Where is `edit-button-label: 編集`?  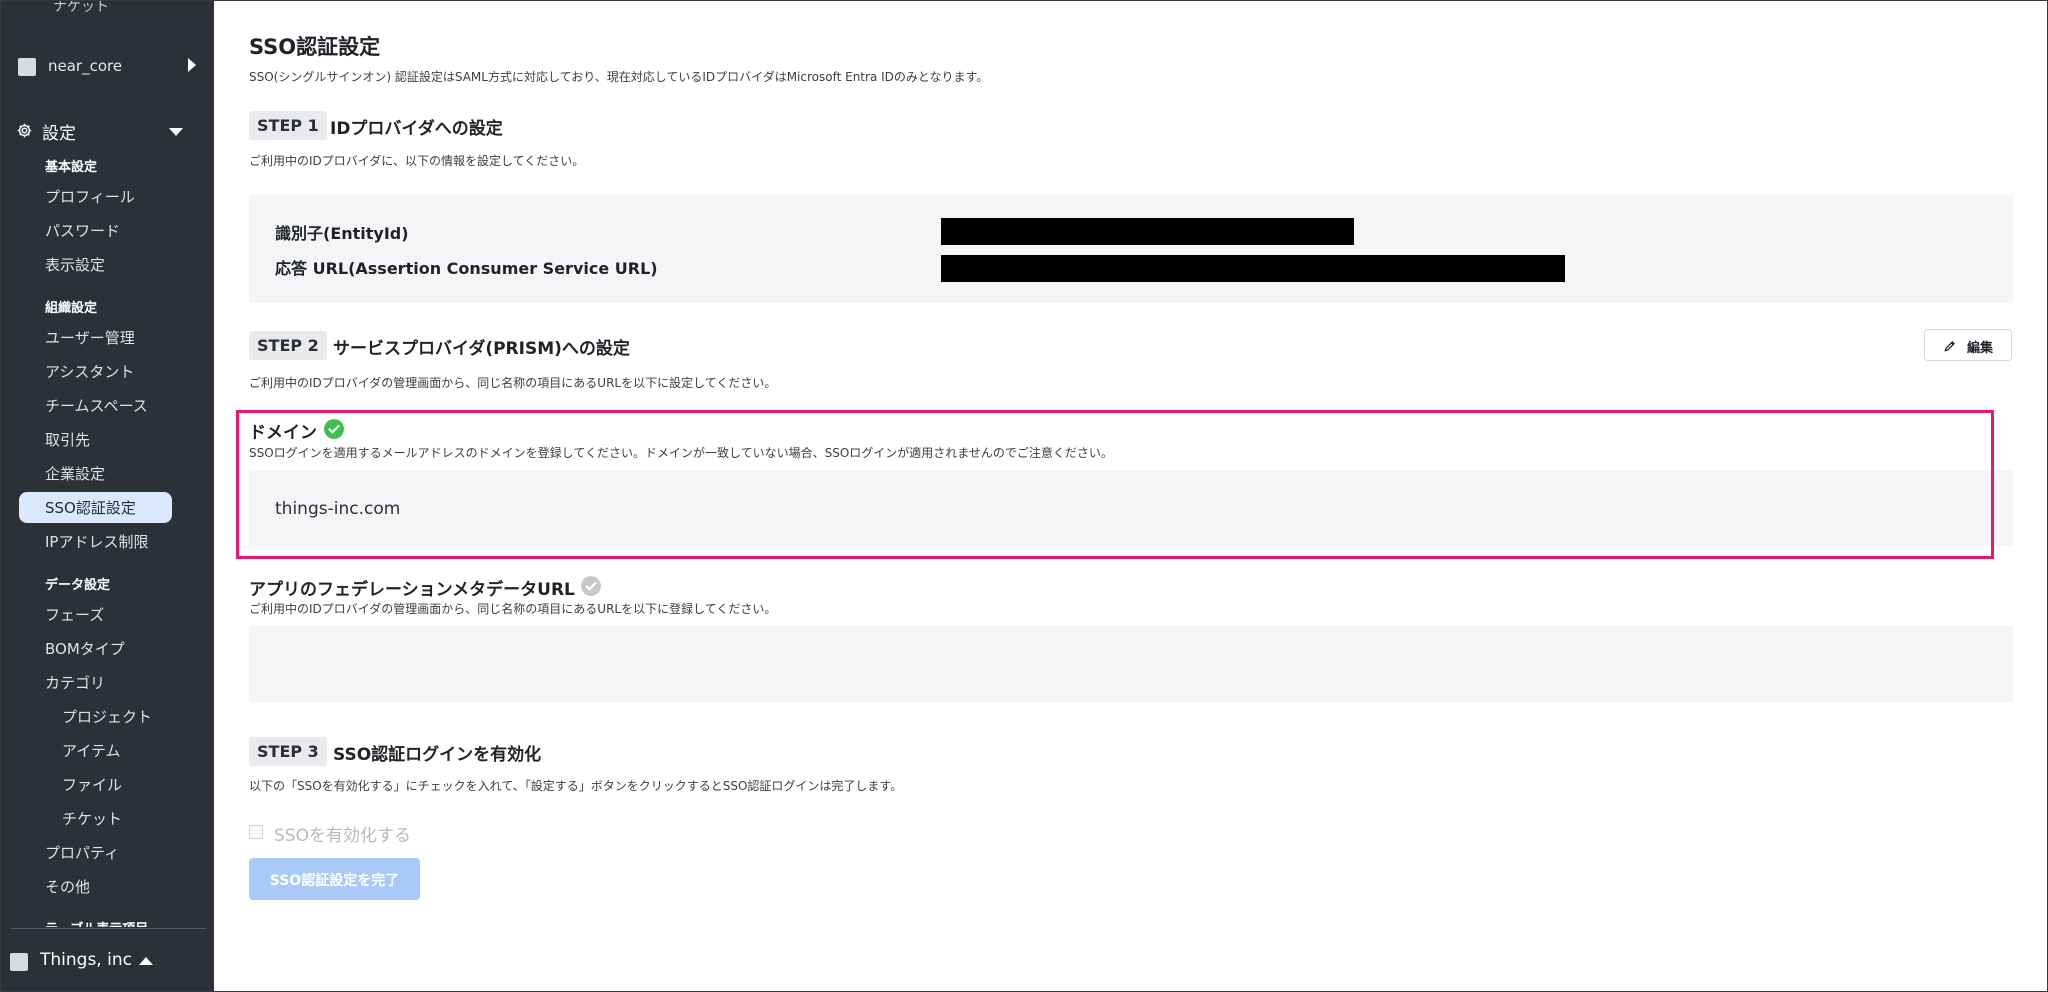
edit-button-label: 編集 is located at coordinates (1980, 348).